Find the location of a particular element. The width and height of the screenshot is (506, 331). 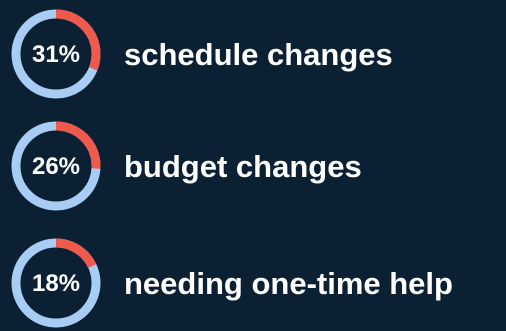

percent-value: 31% is located at coordinates (56, 54).